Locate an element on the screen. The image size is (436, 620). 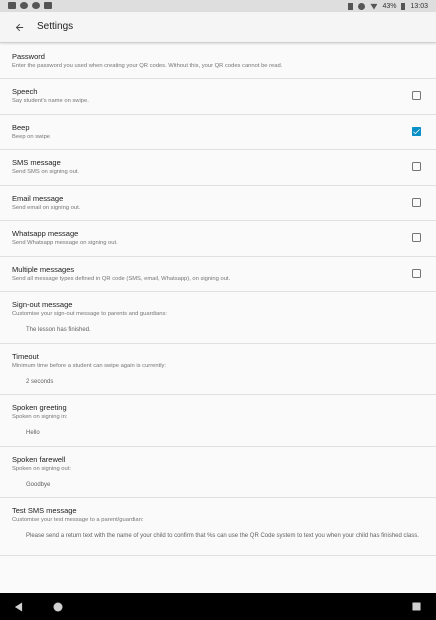
setting-title: Spoken greeting is located at coordinates (39, 407).